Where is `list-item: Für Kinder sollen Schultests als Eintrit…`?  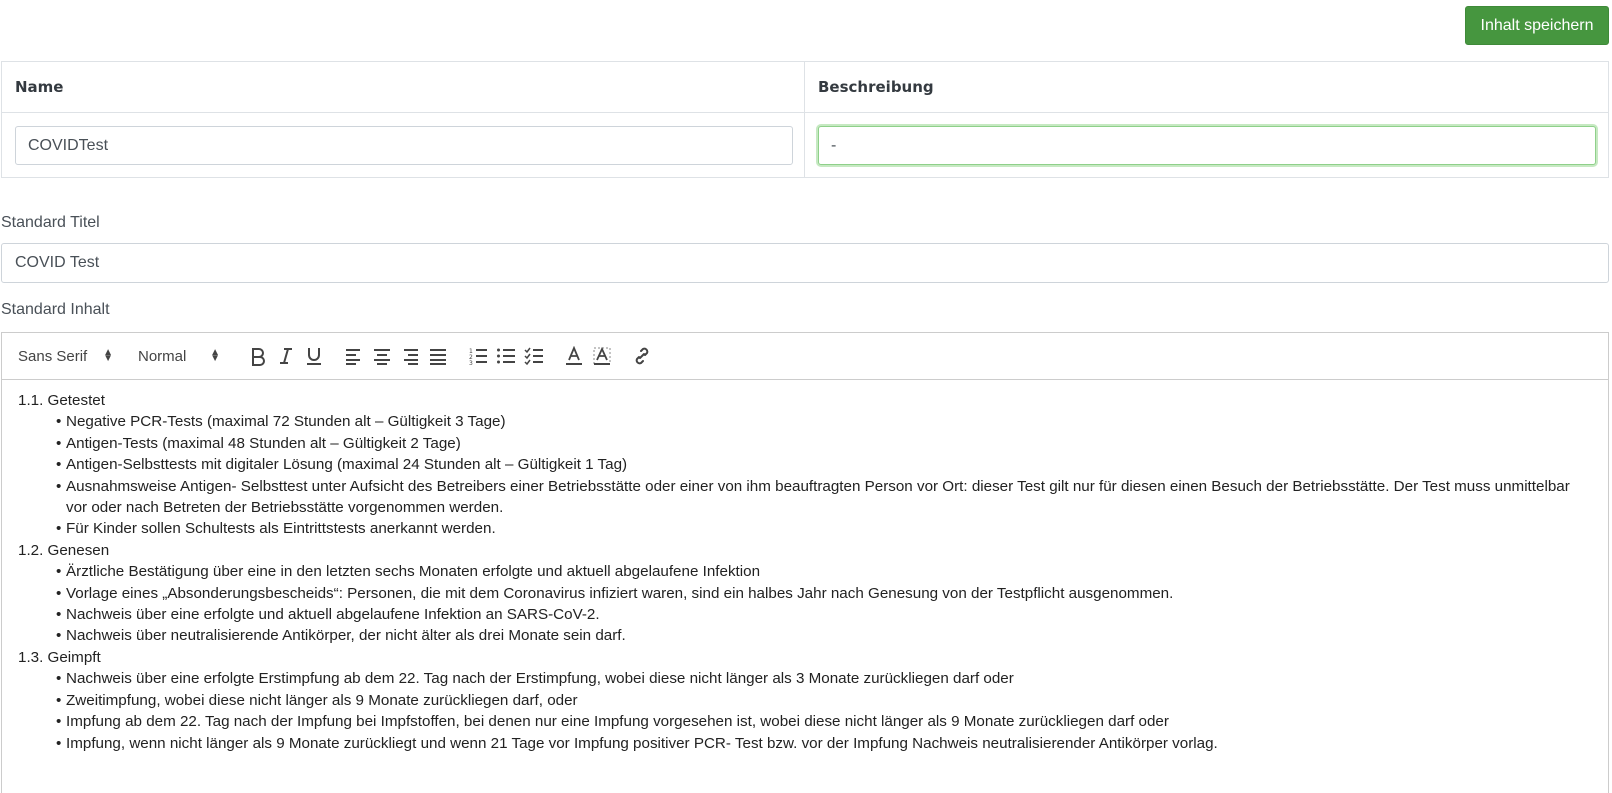 list-item: Für Kinder sollen Schultests als Eintrit… is located at coordinates (824, 529).